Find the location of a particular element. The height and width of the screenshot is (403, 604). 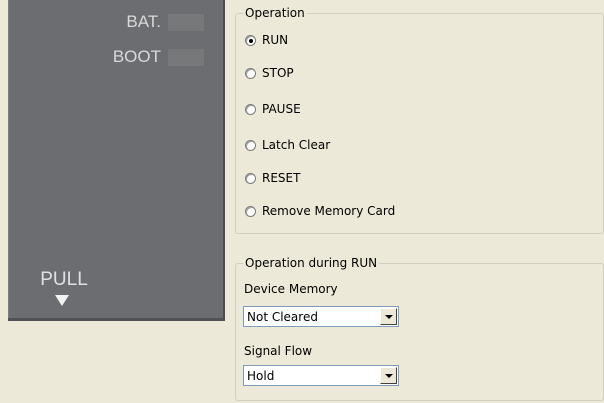

boot-led-indicator is located at coordinates (186, 57).